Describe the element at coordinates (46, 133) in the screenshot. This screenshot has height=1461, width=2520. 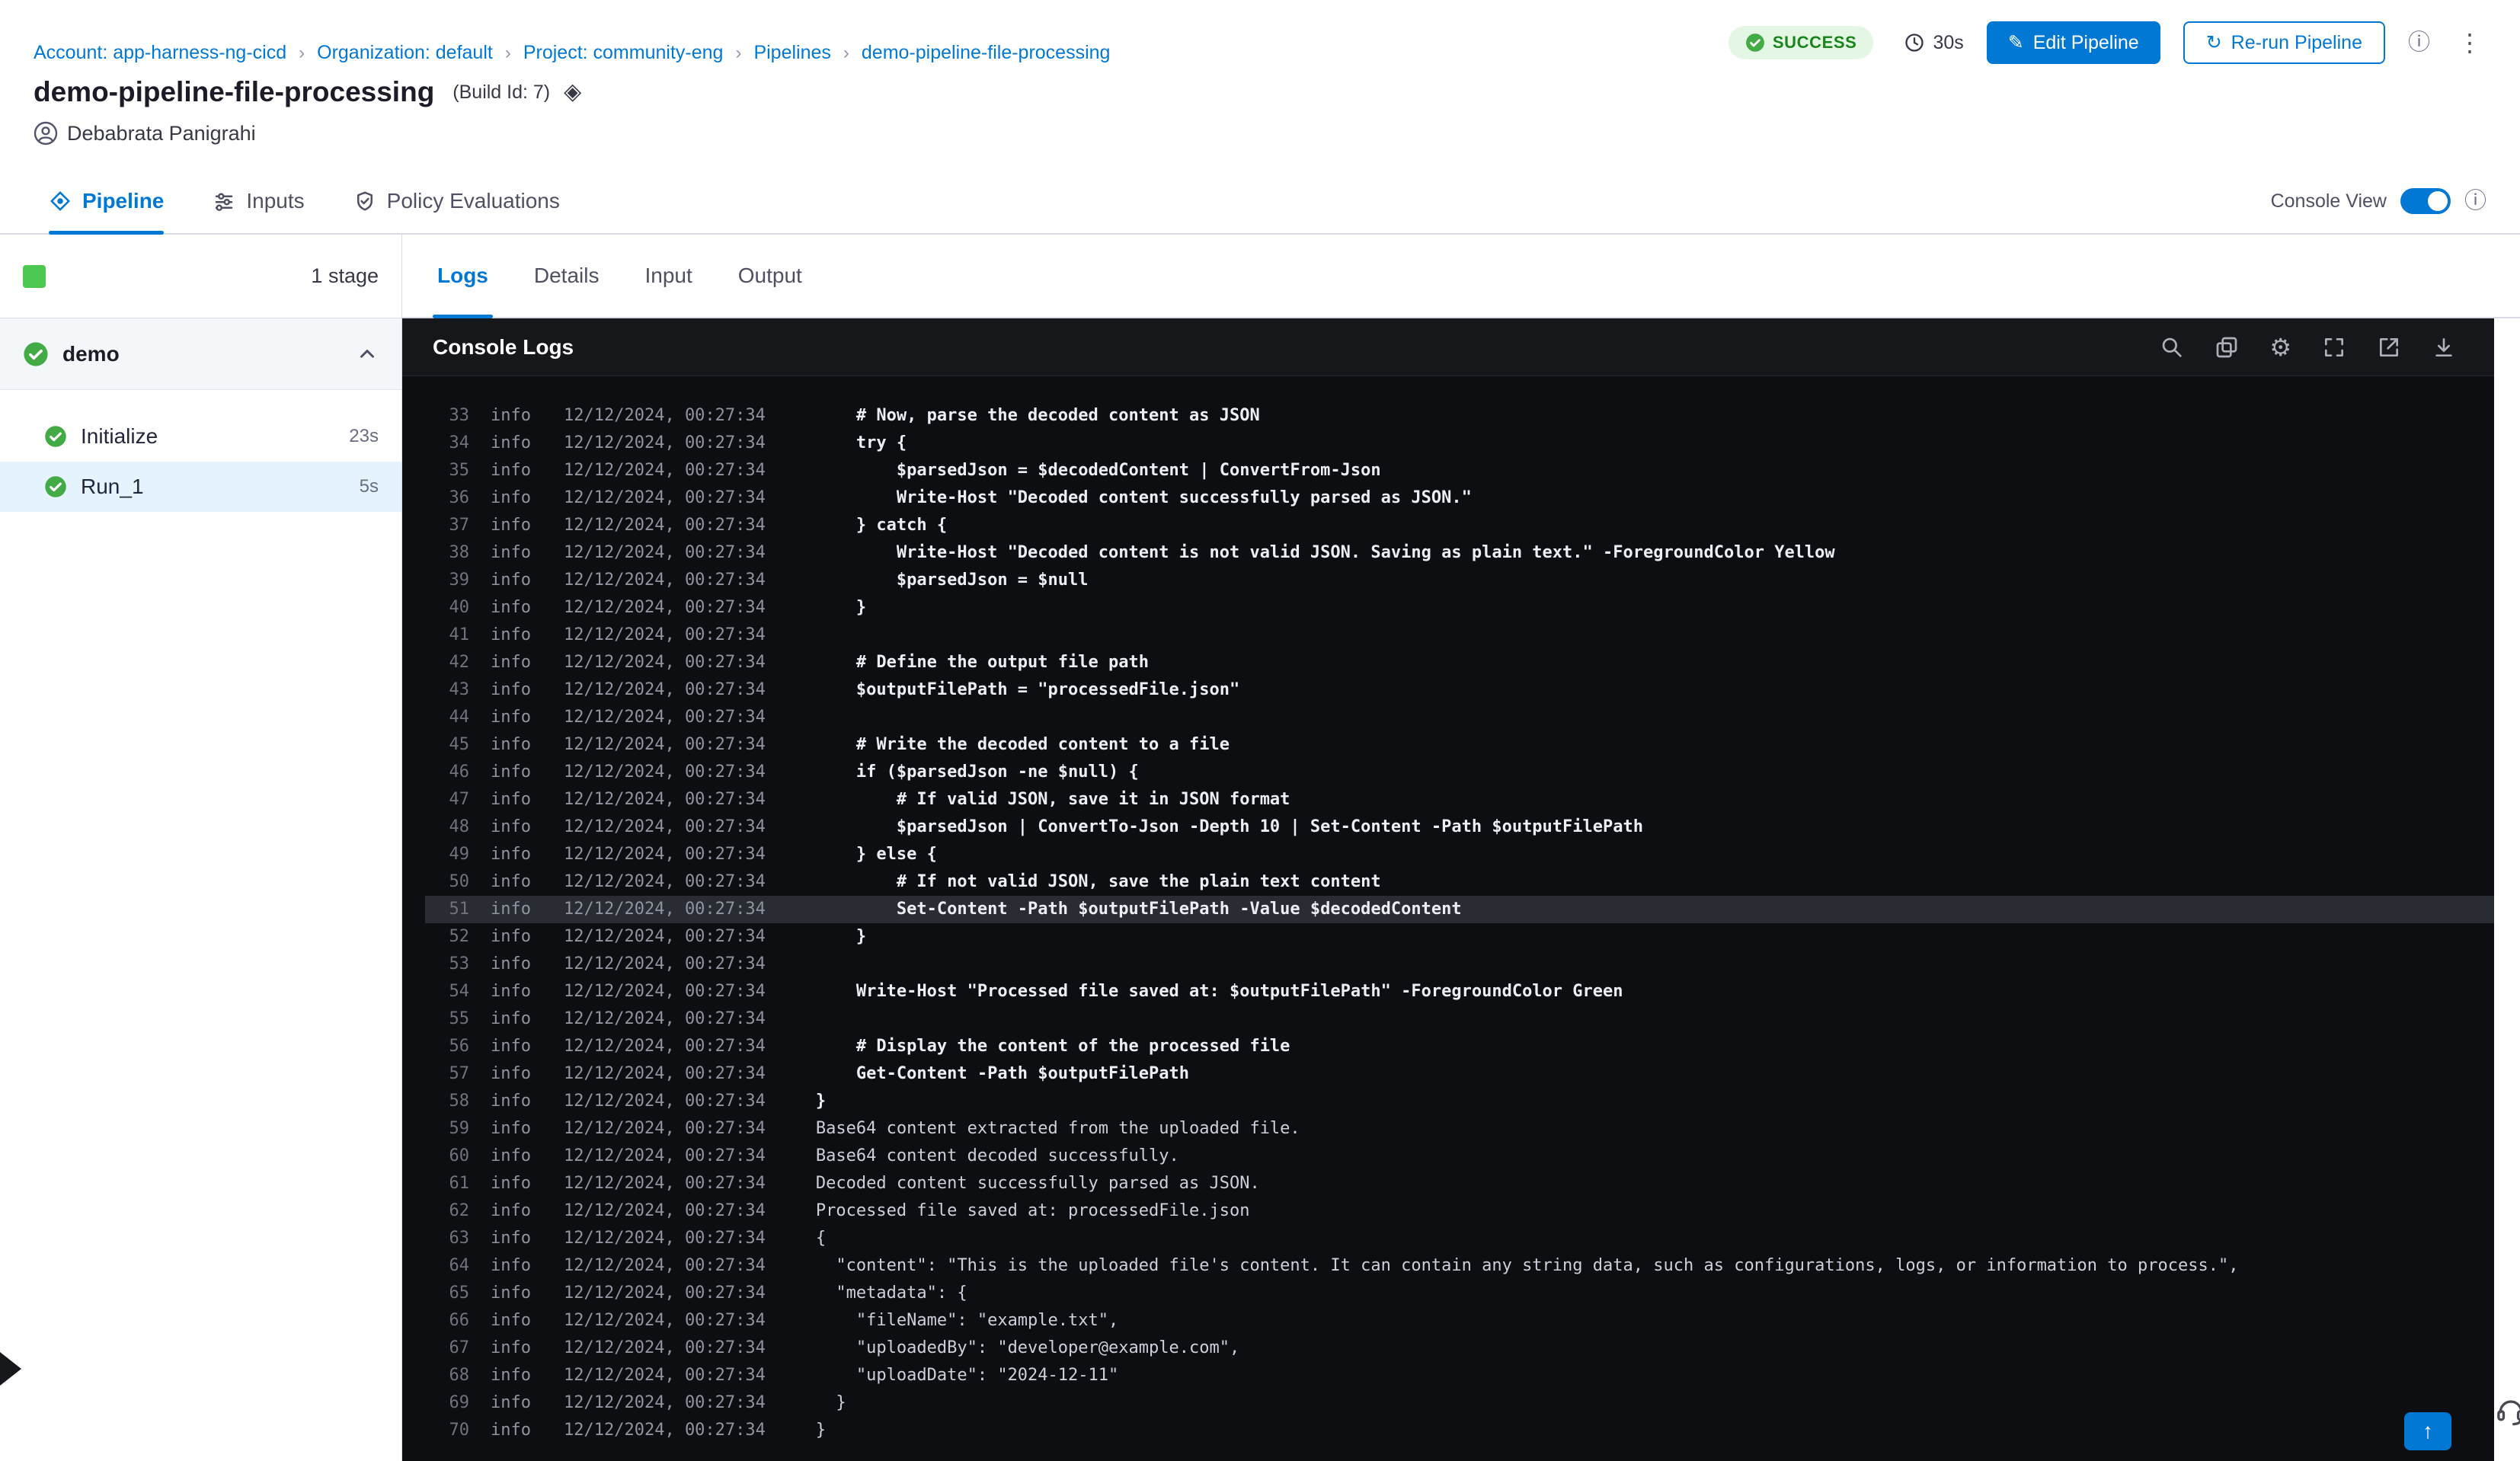
I see `avatar-icon` at that location.